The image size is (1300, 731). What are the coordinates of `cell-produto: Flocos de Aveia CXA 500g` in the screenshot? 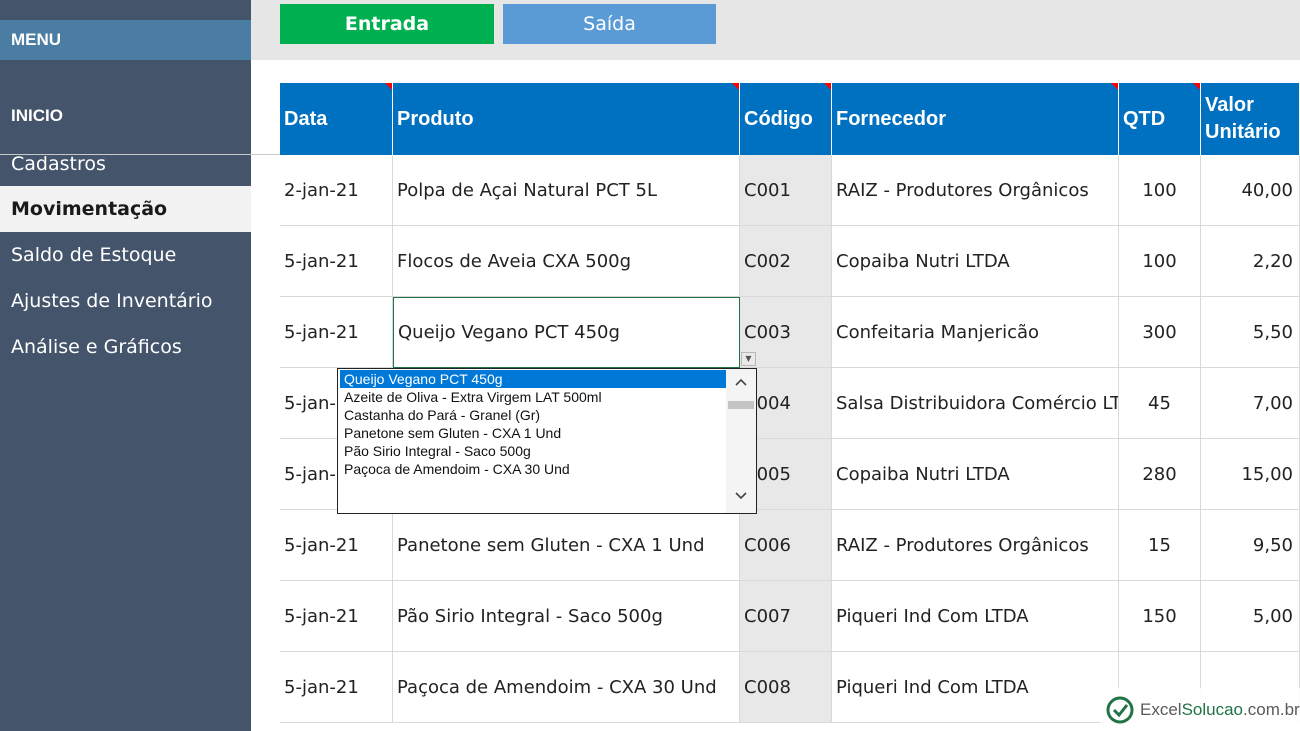 It's located at (566, 261).